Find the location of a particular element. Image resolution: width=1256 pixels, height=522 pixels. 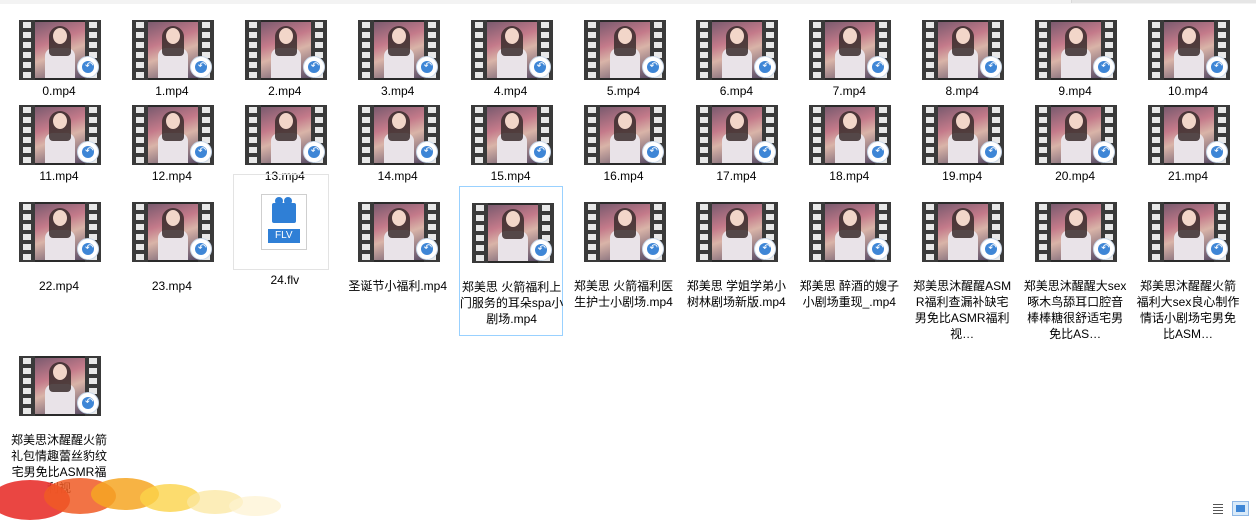

details-view-line is located at coordinates (1218, 513).